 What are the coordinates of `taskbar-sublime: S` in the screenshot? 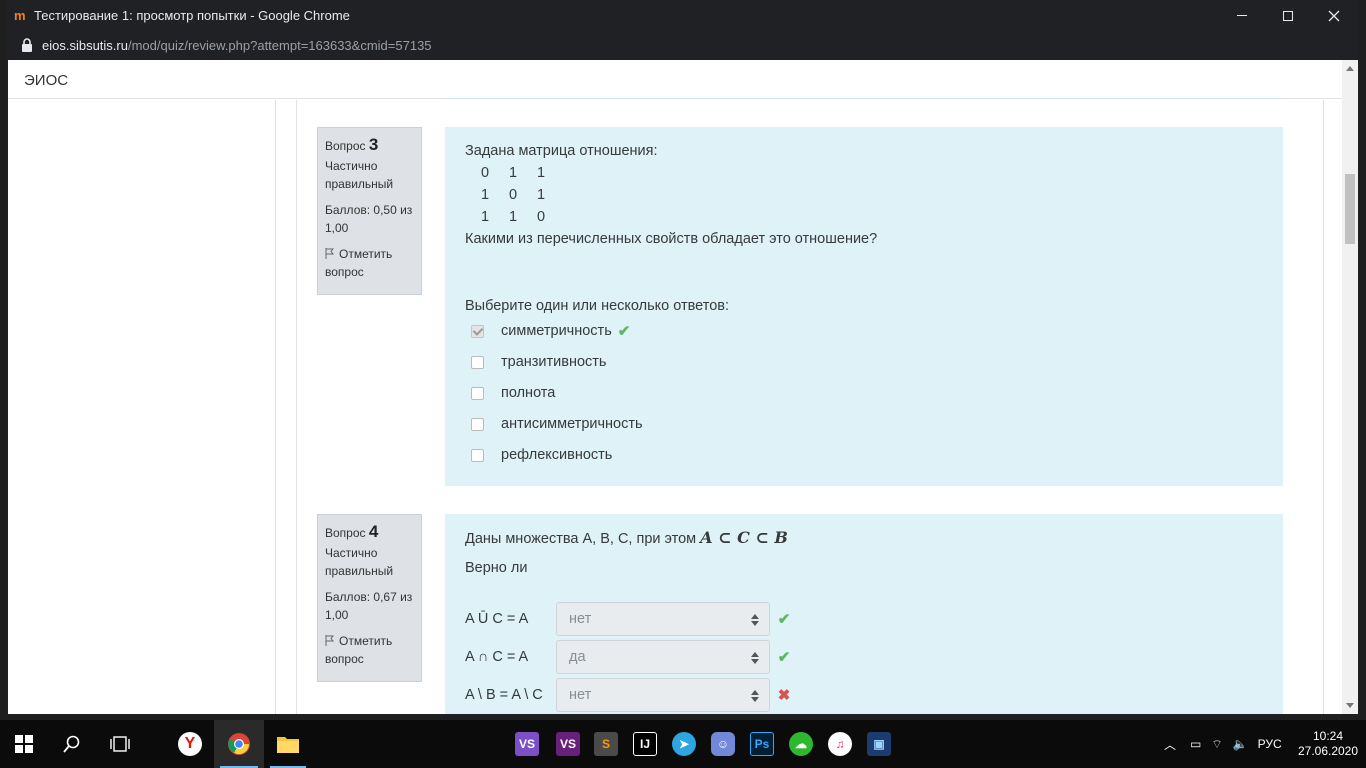 It's located at (606, 744).